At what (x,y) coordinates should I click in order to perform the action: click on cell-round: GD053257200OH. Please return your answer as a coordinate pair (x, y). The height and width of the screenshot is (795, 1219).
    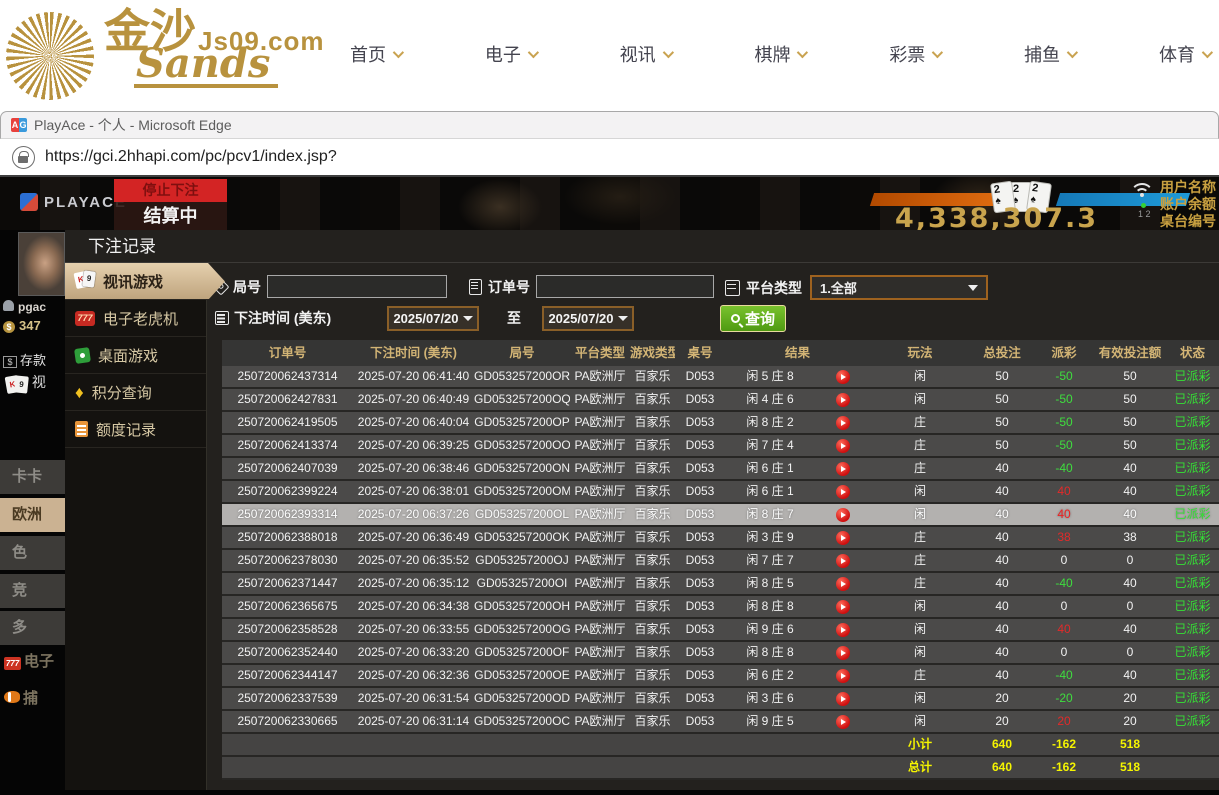
    Looking at the image, I should click on (522, 606).